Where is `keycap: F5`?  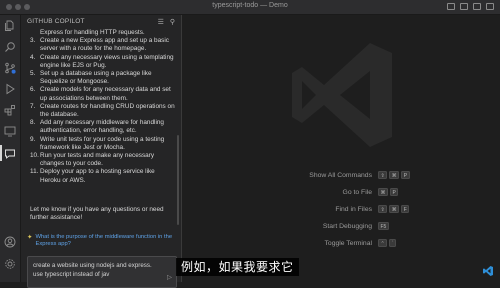
keycap: F5 is located at coordinates (383, 226).